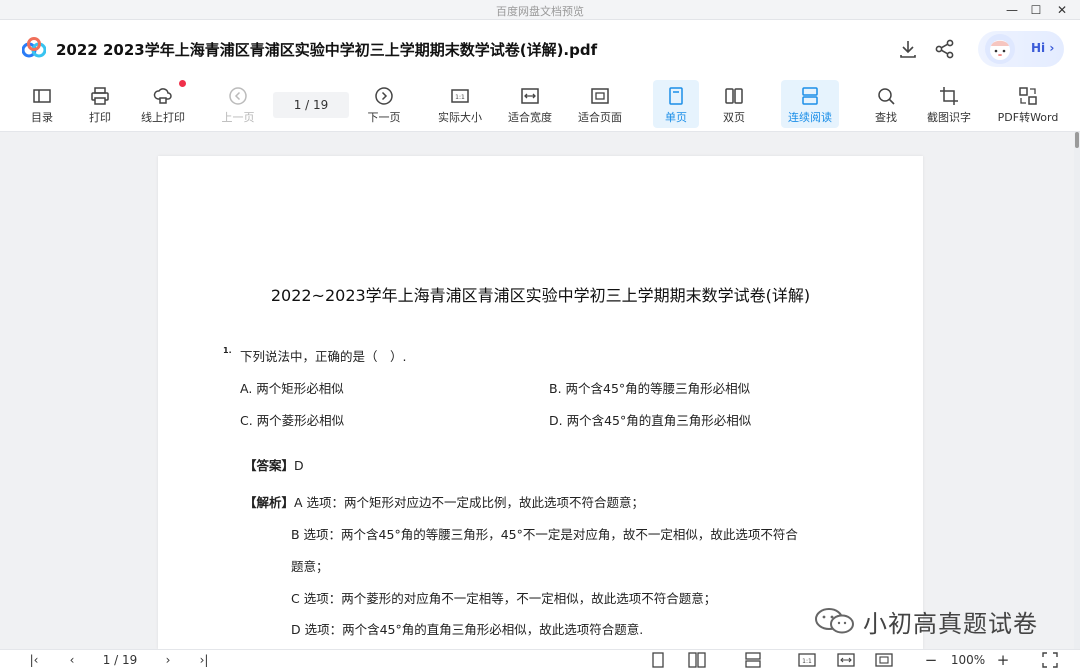  What do you see at coordinates (469, 502) in the screenshot?
I see `analysis-line-a: A 选项：两个矩形对应边不一定成比例，故此选项不符合题意；` at bounding box center [469, 502].